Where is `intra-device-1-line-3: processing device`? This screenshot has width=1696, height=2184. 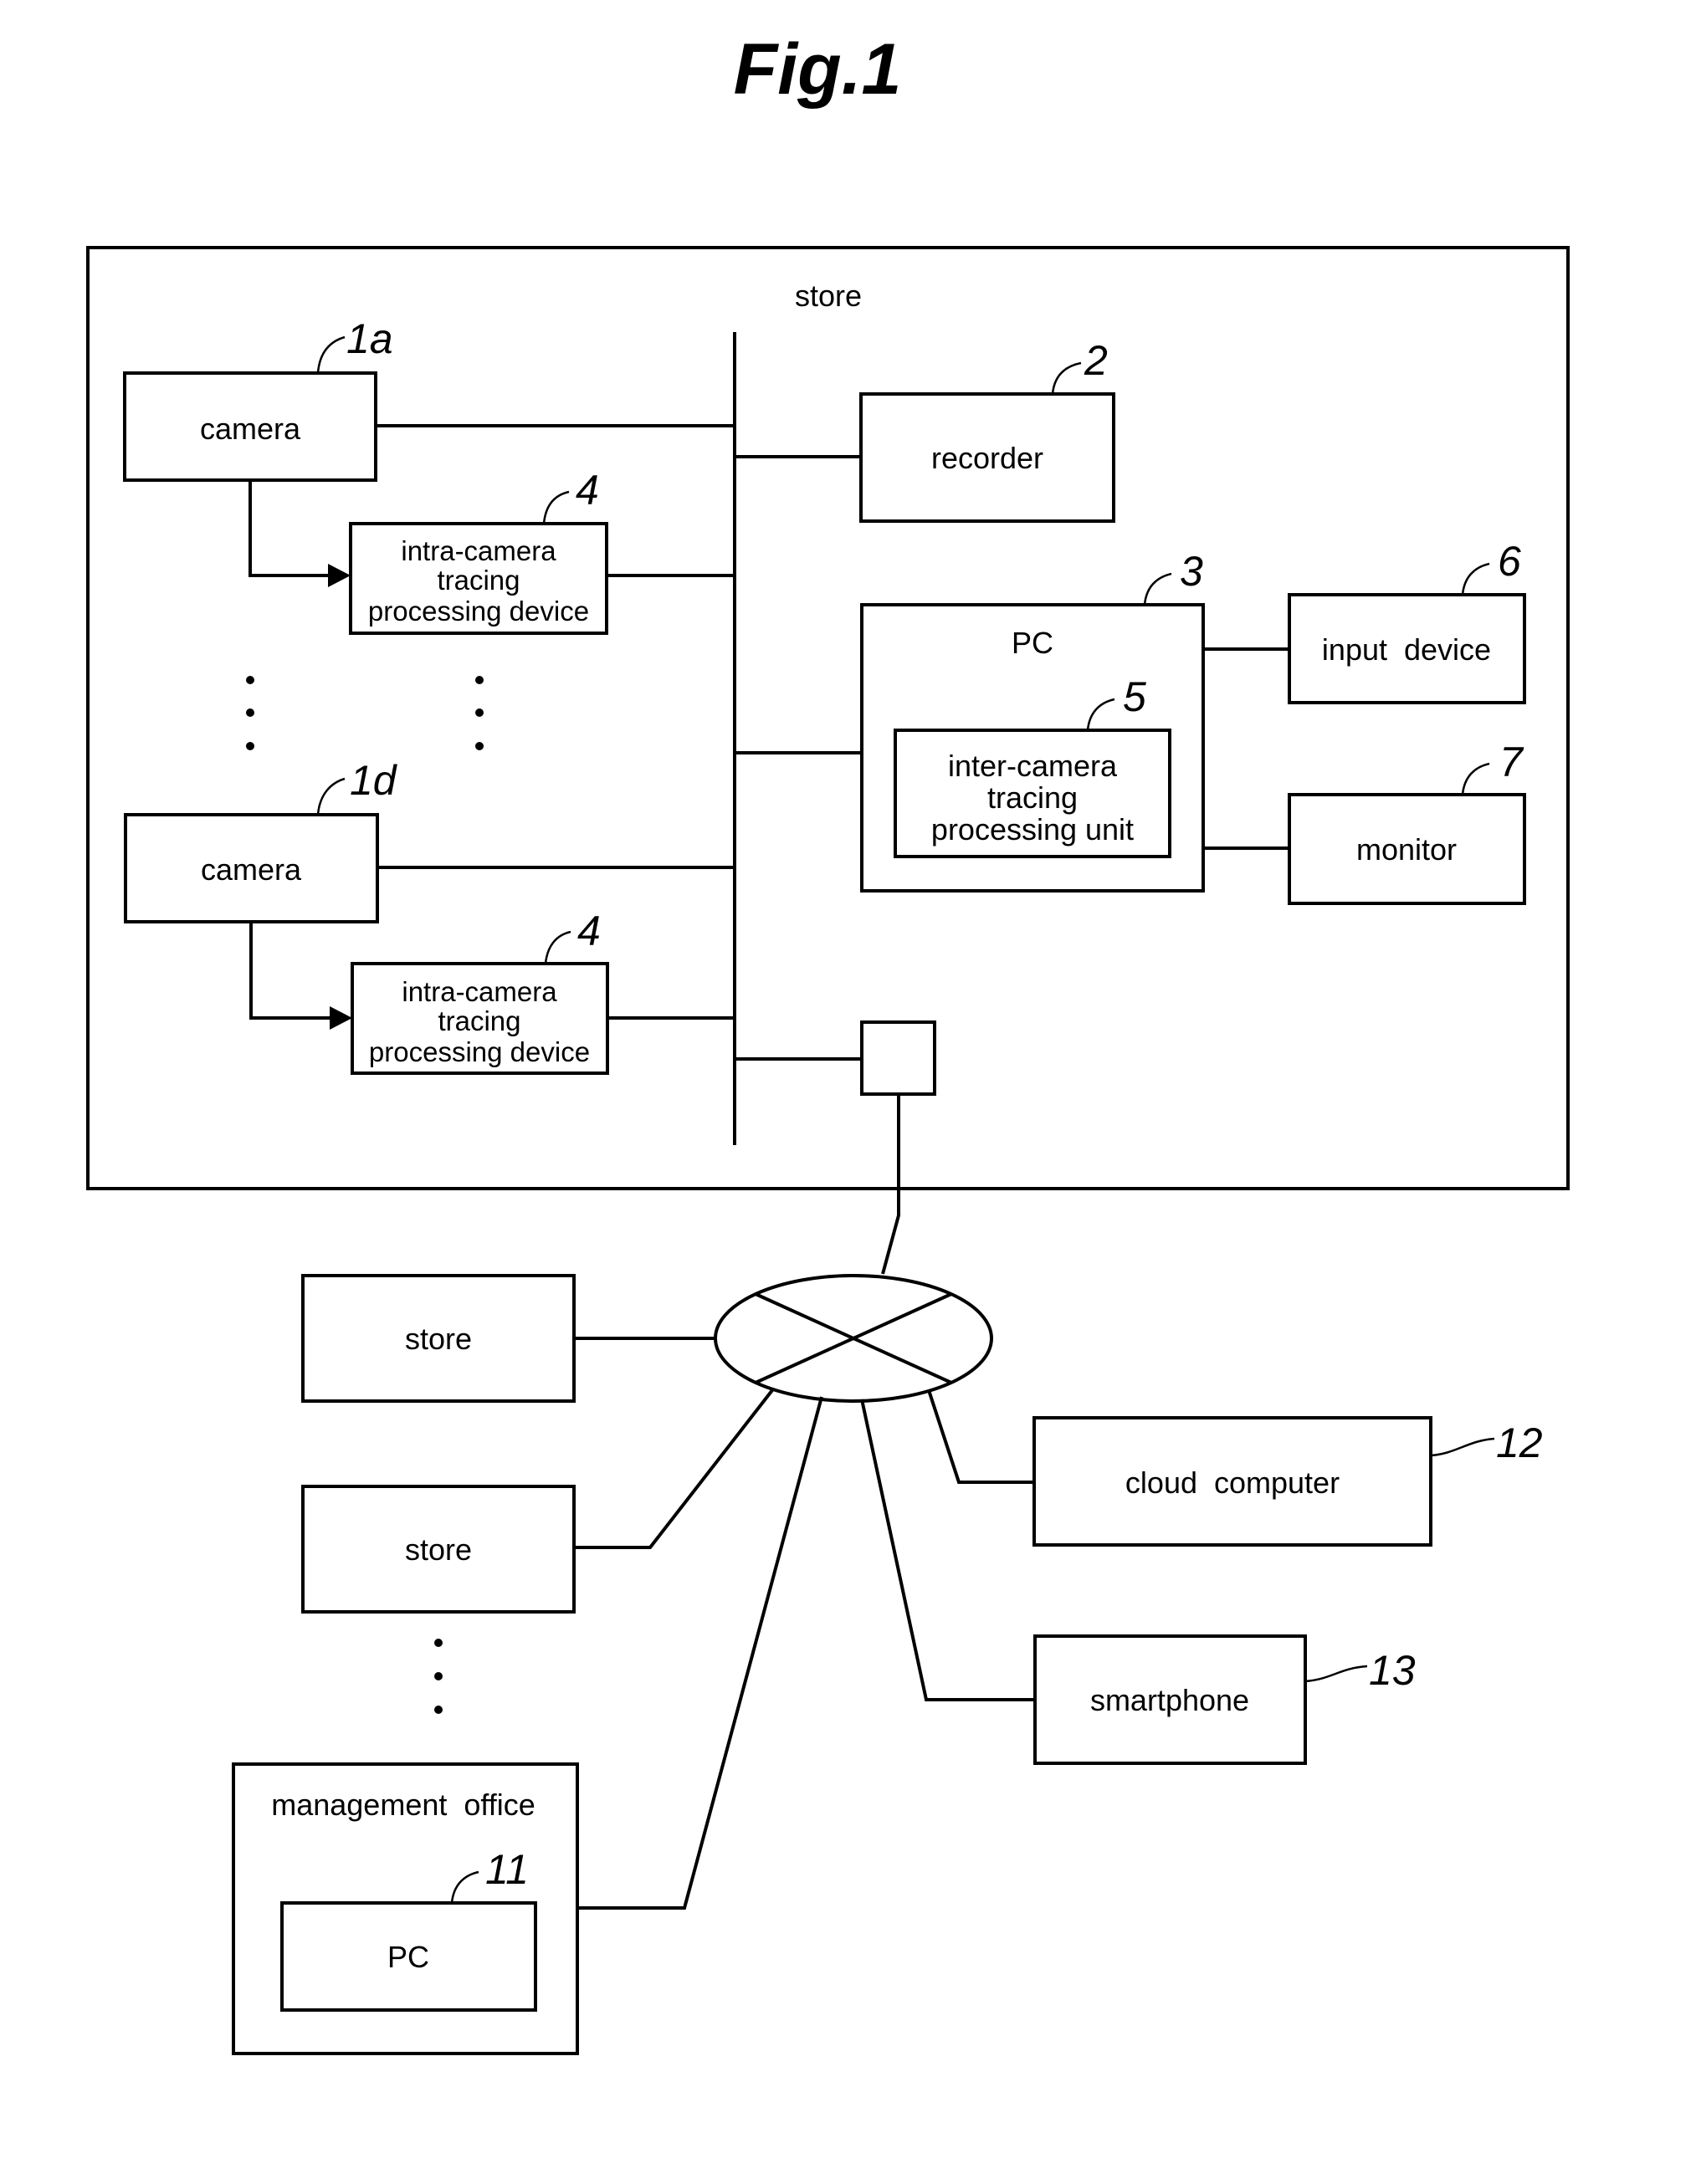
intra-device-1-line-3: processing device is located at coordinates (478, 611).